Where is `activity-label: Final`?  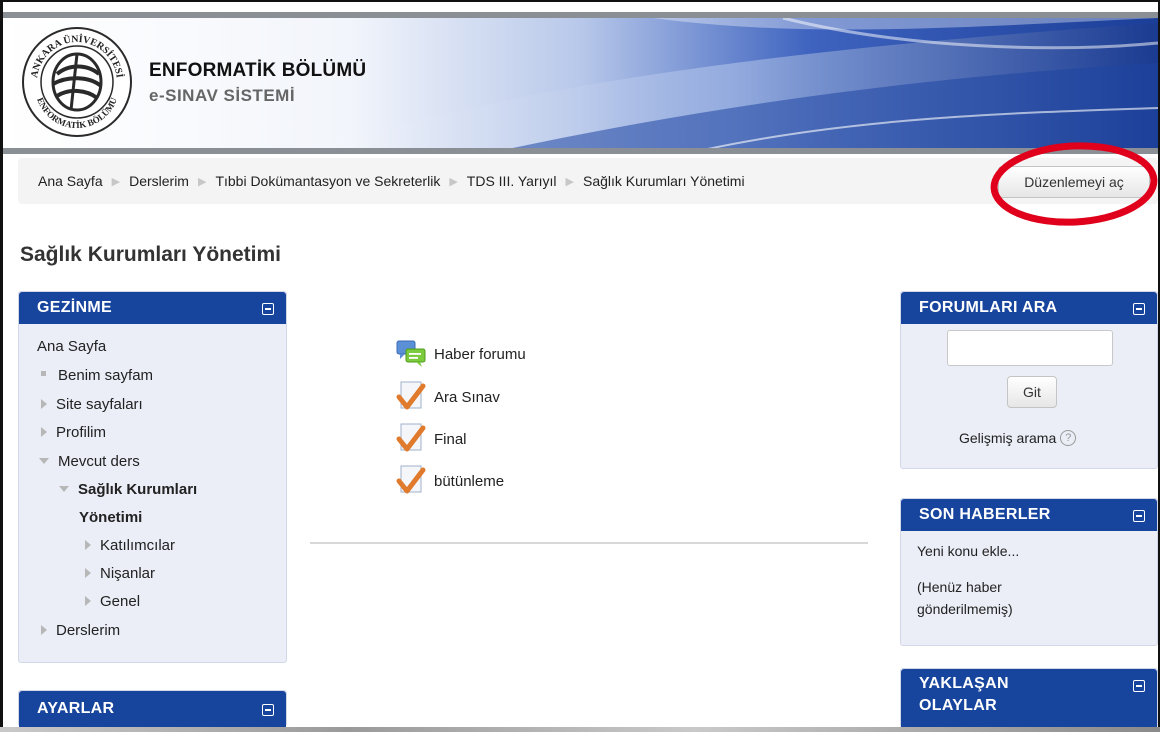 activity-label: Final is located at coordinates (450, 439).